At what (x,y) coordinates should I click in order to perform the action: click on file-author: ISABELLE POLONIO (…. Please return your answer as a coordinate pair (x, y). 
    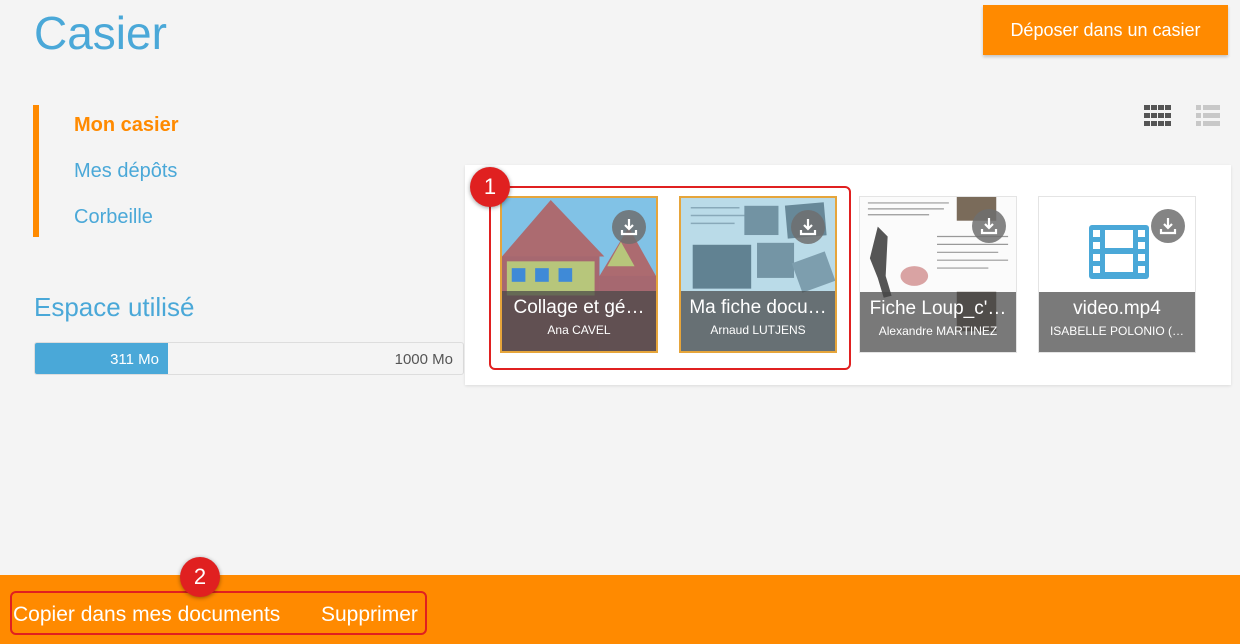
    Looking at the image, I should click on (1117, 331).